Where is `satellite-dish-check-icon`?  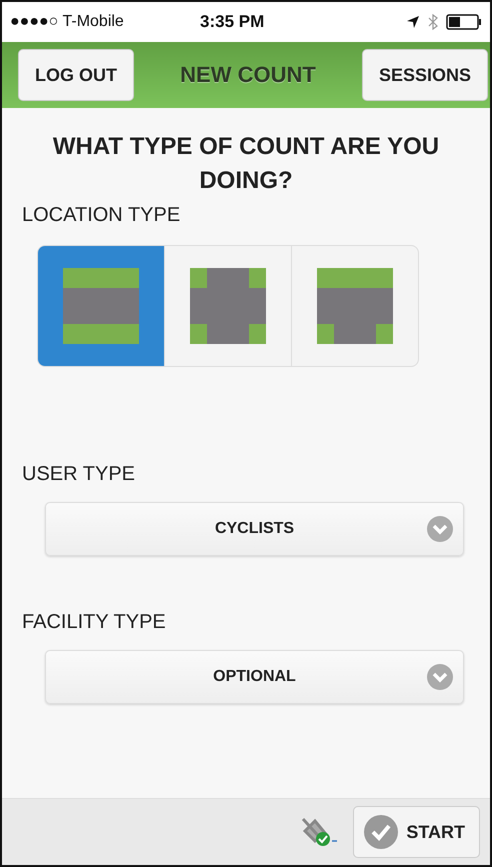
satellite-dish-check-icon is located at coordinates (319, 832).